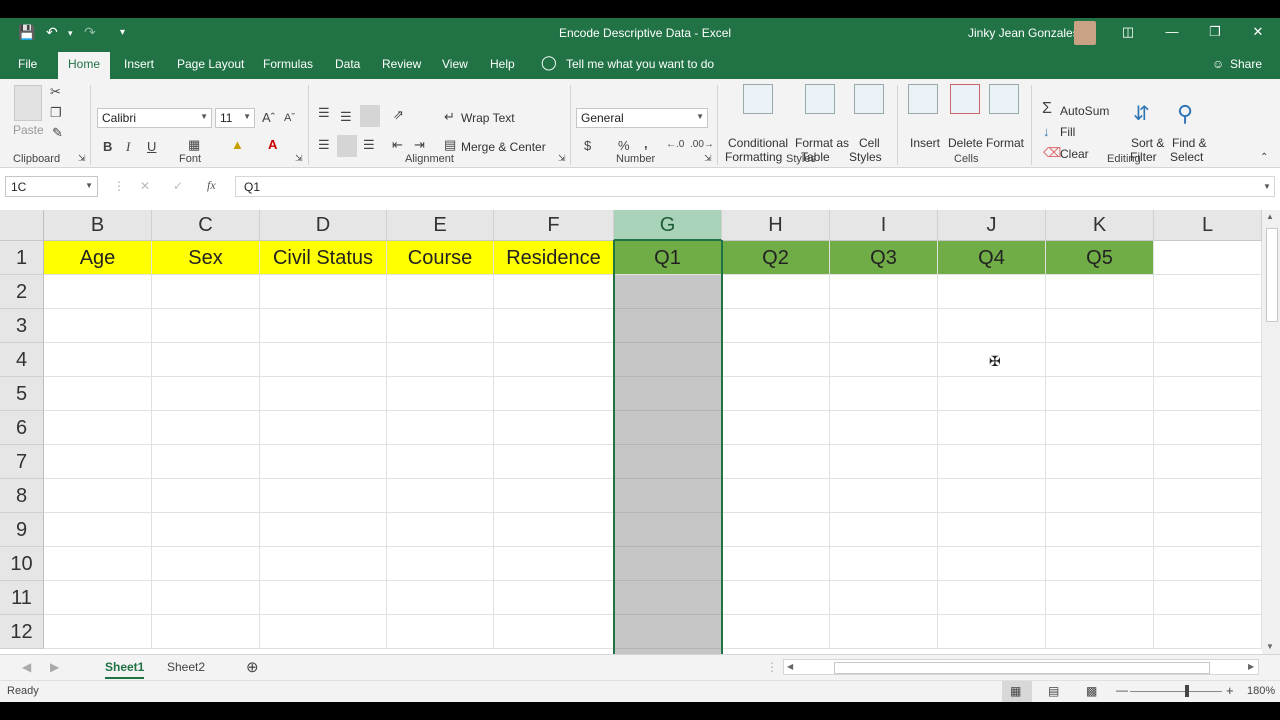 The image size is (1280, 720). I want to click on cell-b9, so click(98, 530).